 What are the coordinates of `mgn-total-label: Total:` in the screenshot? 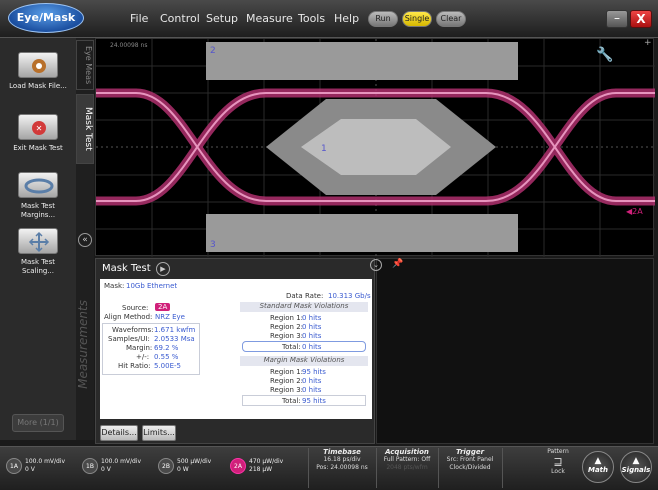 It's located at (291, 401).